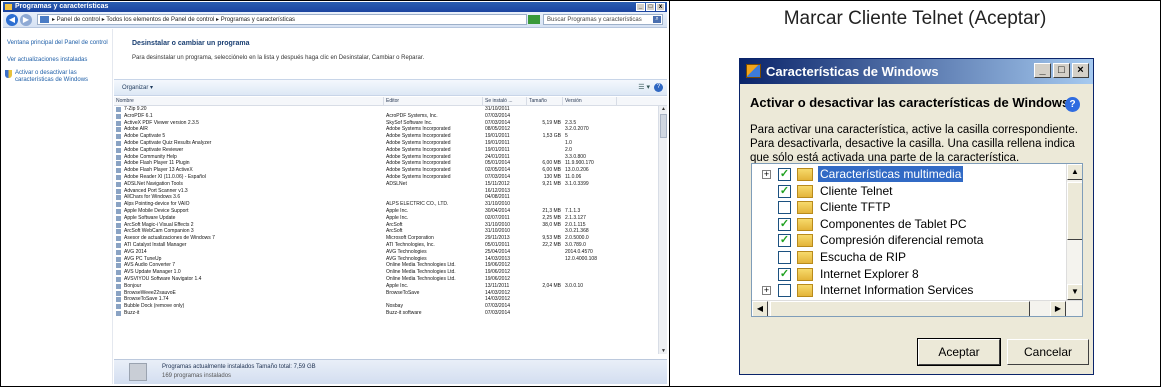 The height and width of the screenshot is (387, 1161). Describe the element at coordinates (534, 19) in the screenshot. I see `refresh-icon` at that location.